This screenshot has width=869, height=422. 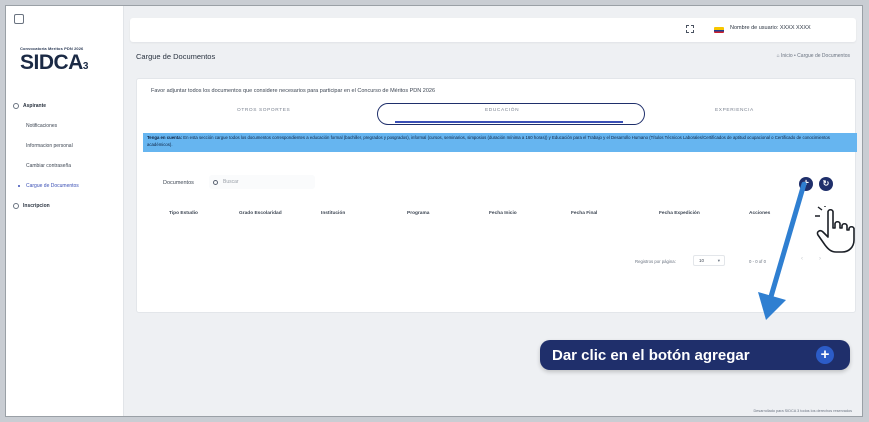 What do you see at coordinates (719, 30) in the screenshot?
I see `colombia-flag-icon` at bounding box center [719, 30].